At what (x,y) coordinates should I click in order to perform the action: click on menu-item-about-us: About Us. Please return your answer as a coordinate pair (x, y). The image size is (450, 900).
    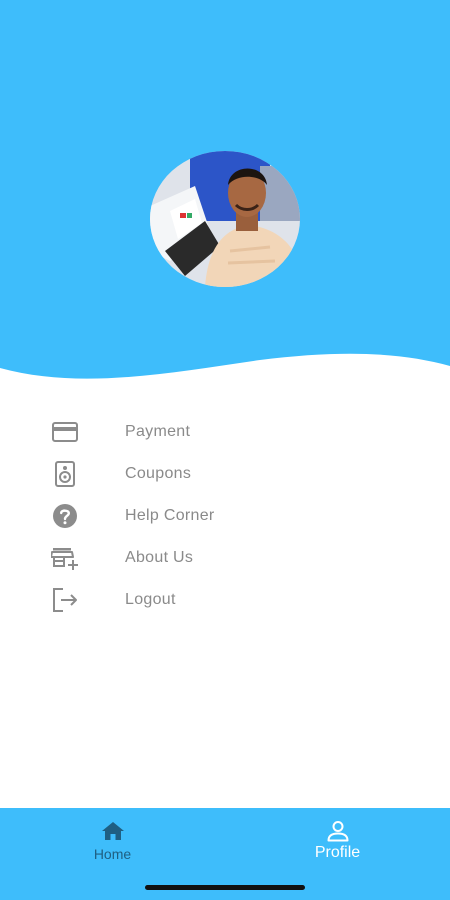
    Looking at the image, I should click on (225, 558).